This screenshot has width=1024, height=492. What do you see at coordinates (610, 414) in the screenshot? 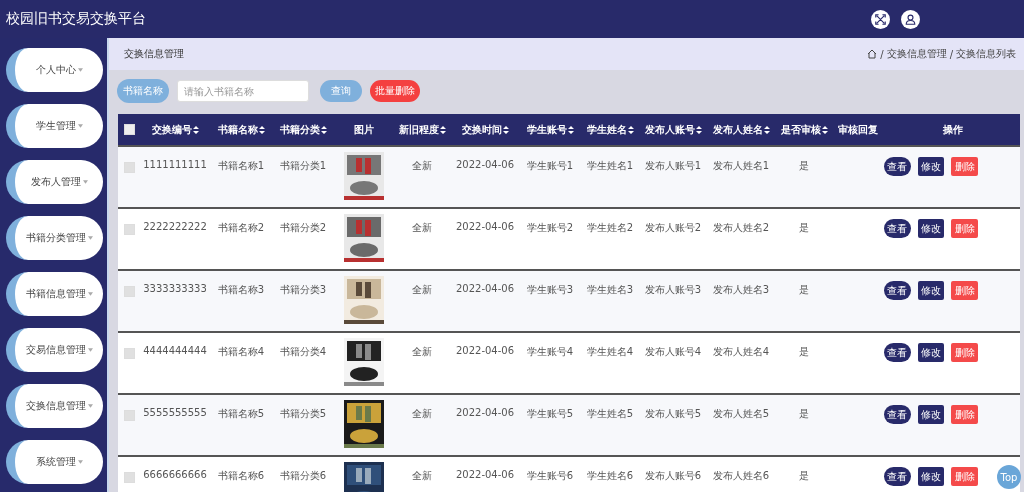
I see `table-cell: 学生姓名5` at bounding box center [610, 414].